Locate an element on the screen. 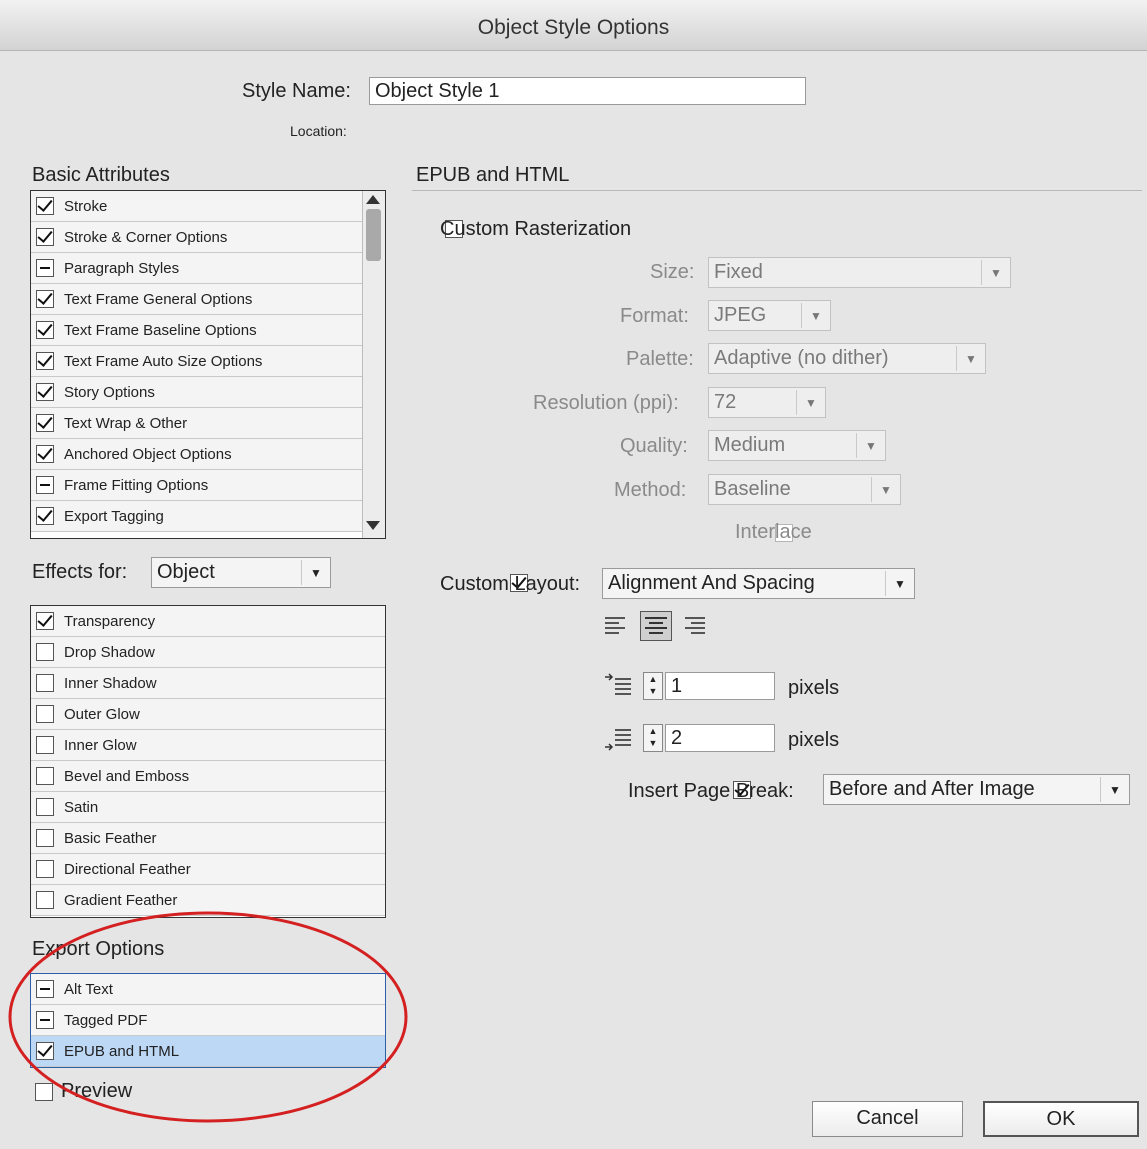 This screenshot has width=1147, height=1149. basic-attr-anchored-object: Anchored Object Options is located at coordinates (197, 454).